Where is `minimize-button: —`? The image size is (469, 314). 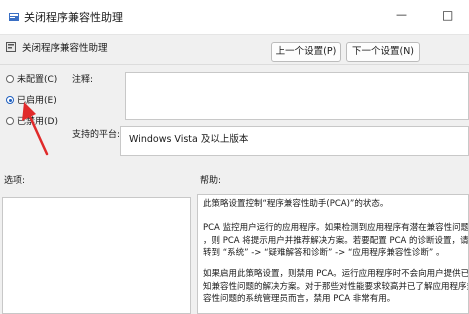 minimize-button: — is located at coordinates (401, 14).